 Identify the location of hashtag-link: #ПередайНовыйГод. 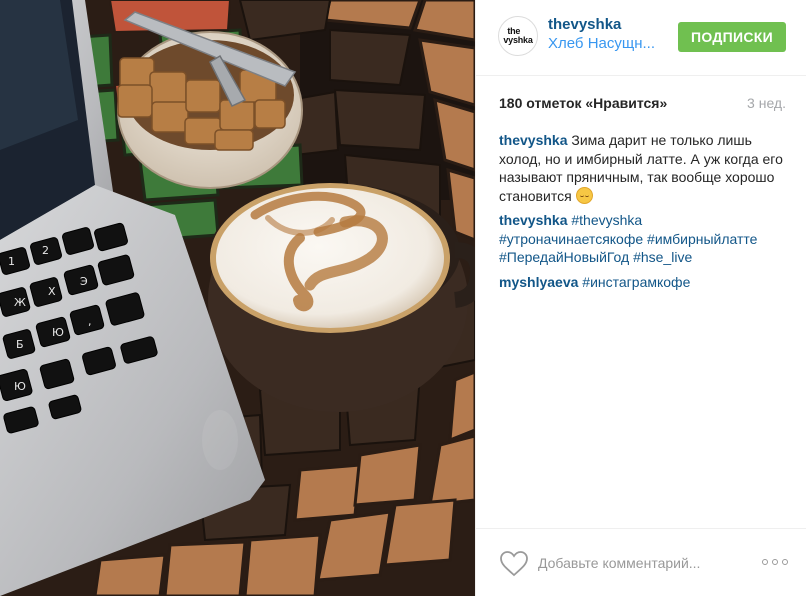
(564, 257).